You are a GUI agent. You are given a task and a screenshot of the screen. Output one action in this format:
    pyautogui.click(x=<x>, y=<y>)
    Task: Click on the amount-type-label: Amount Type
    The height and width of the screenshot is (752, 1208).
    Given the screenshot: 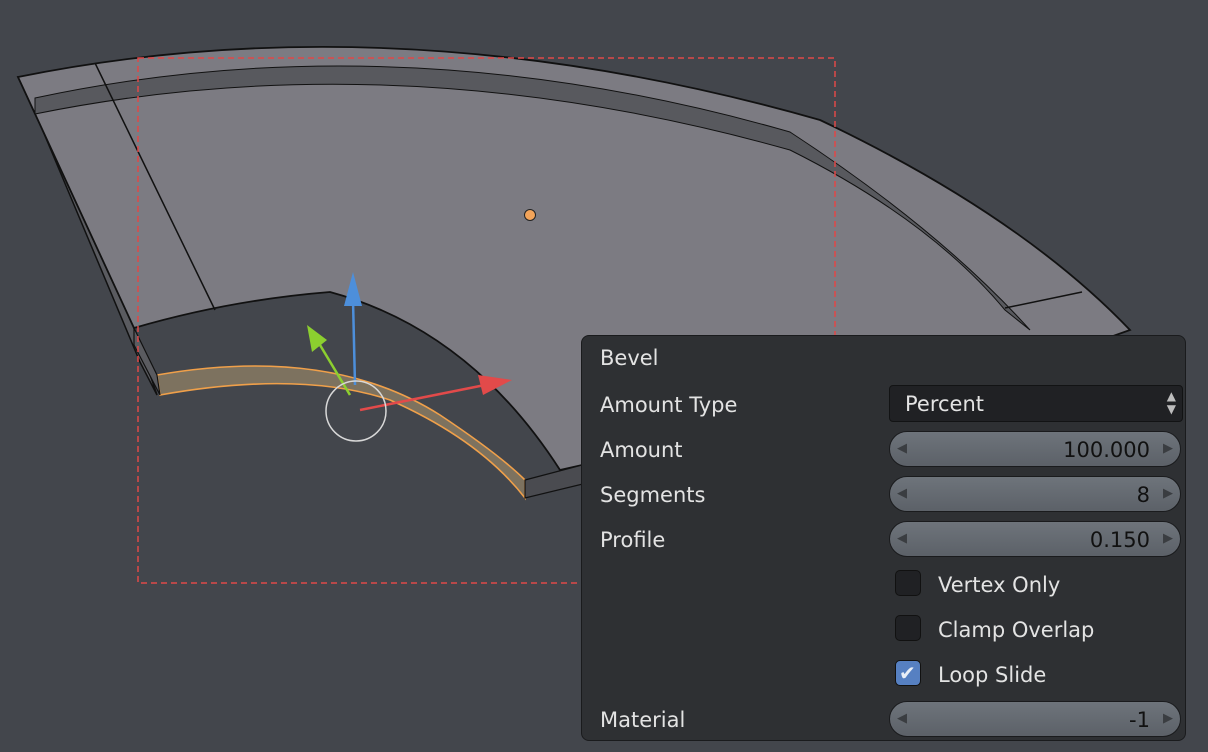 What is the action you would take?
    pyautogui.click(x=669, y=405)
    